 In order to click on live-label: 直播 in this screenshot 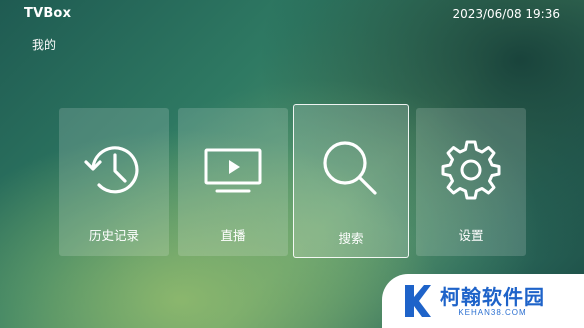, I will do `click(233, 235)`.